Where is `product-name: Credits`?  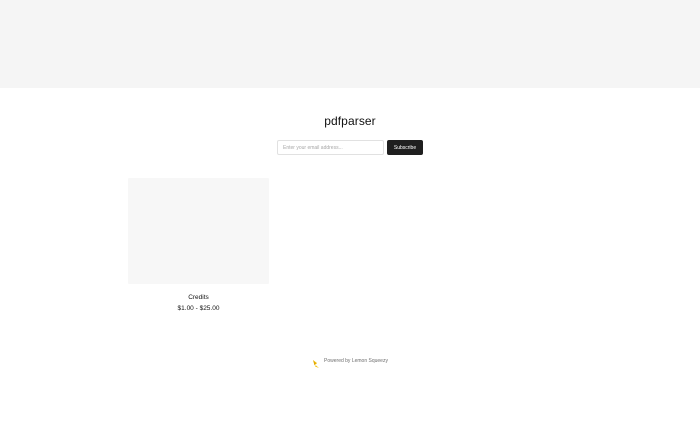
product-name: Credits is located at coordinates (198, 297).